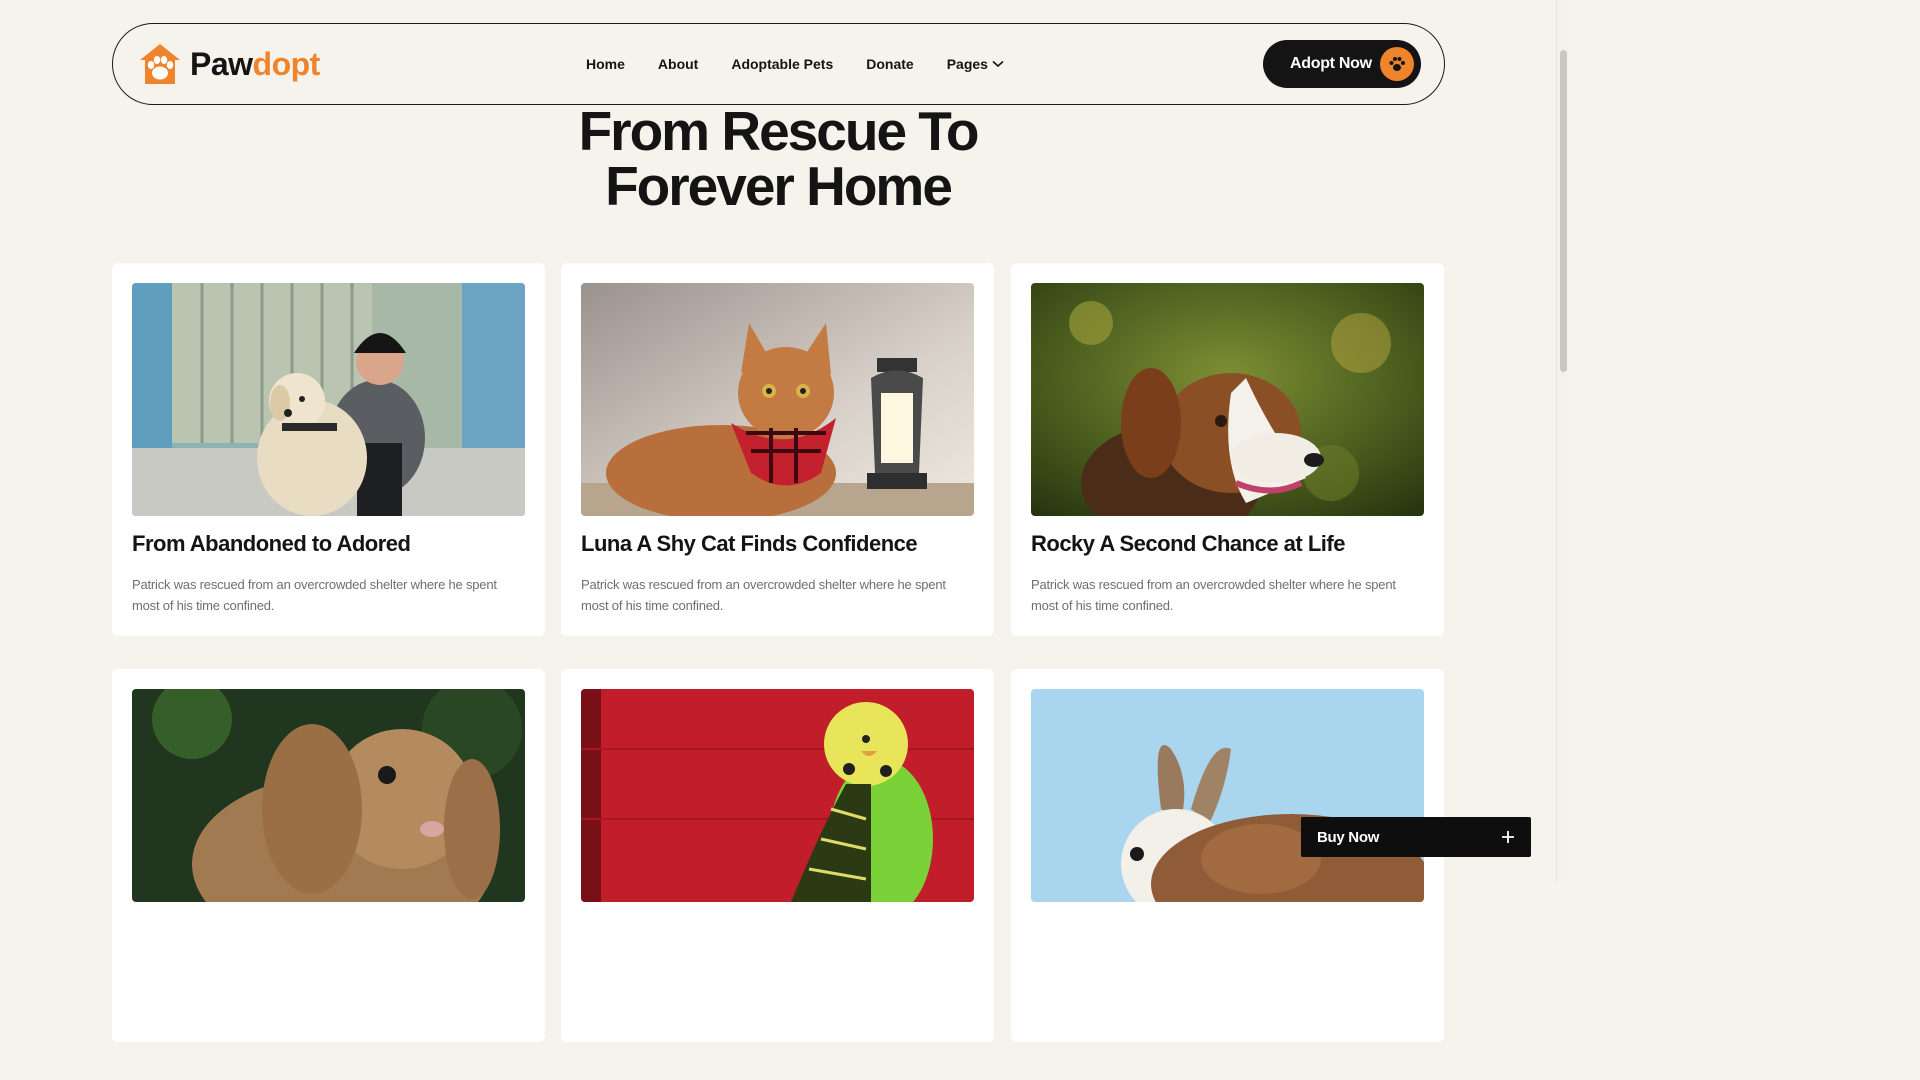 Image resolution: width=1920 pixels, height=1080 pixels. What do you see at coordinates (777, 399) in the screenshot?
I see `tabby-cat-with-bandana-photo` at bounding box center [777, 399].